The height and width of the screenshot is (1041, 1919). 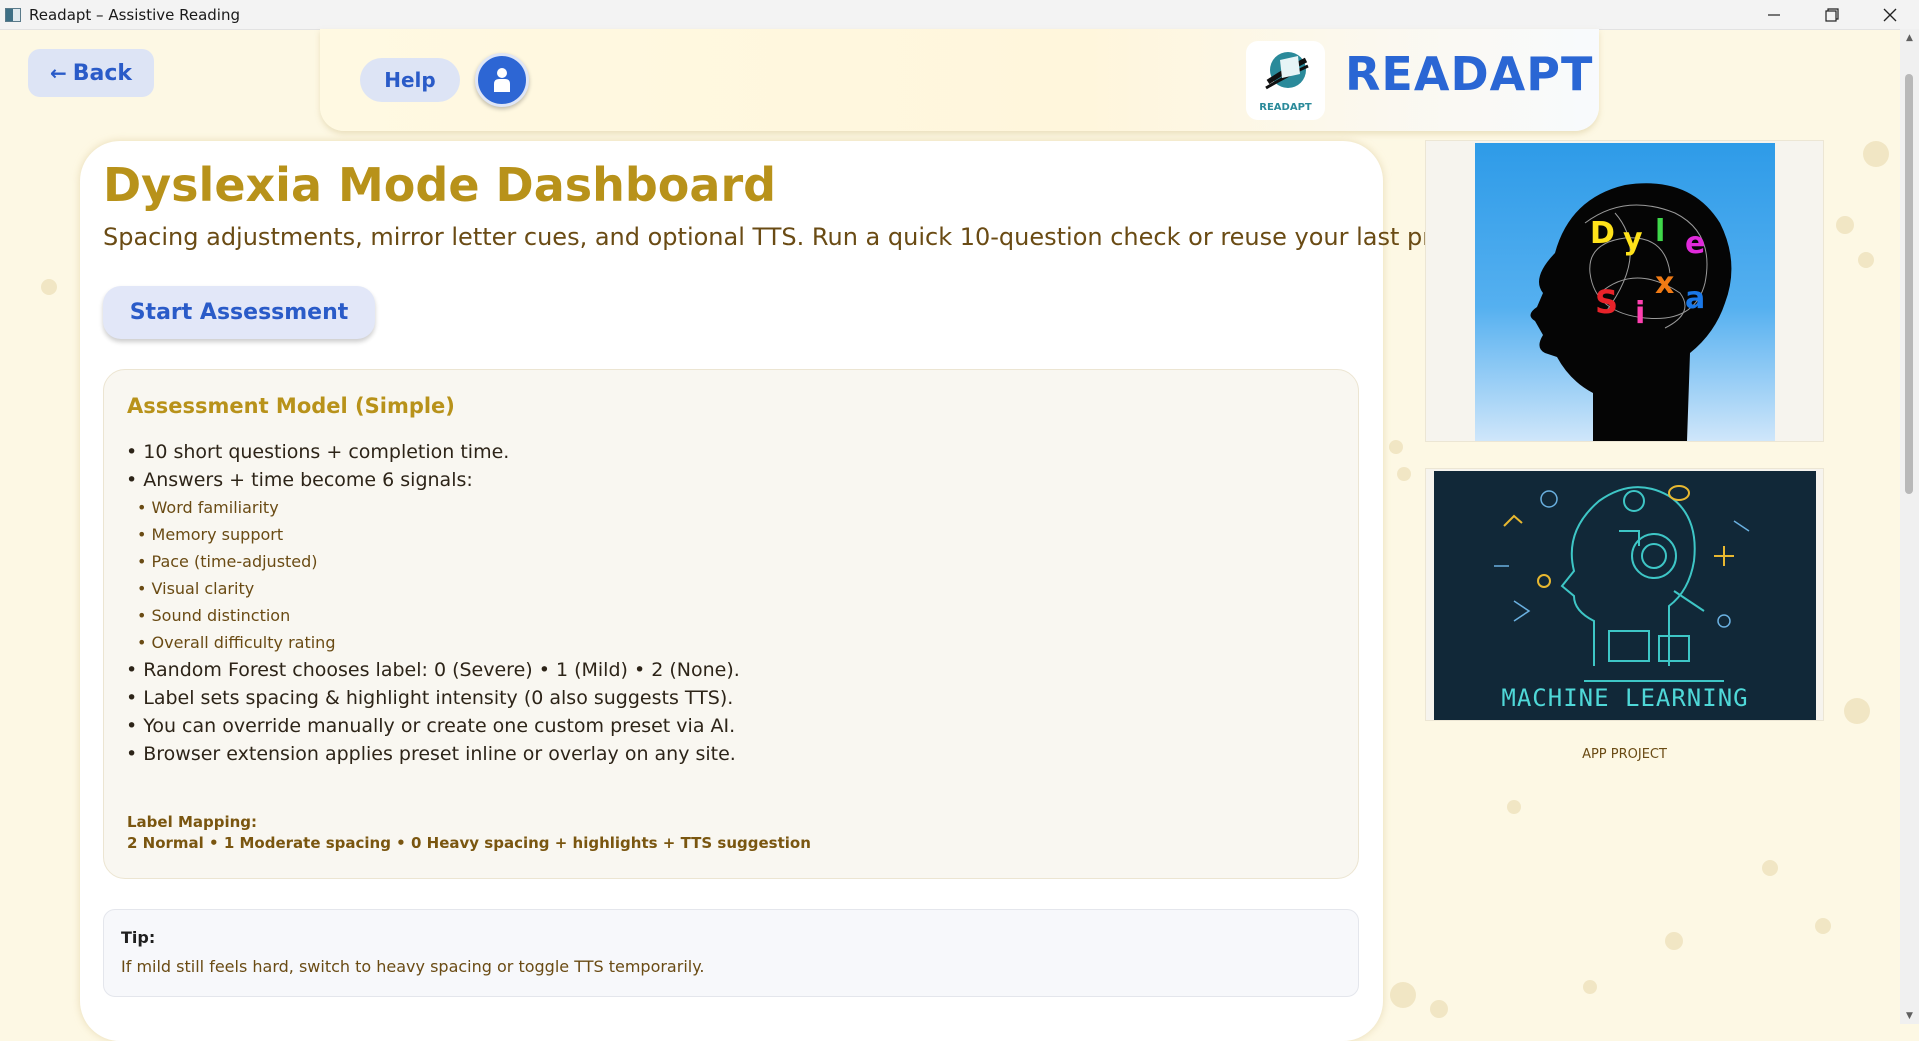 I want to click on app-icon, so click(x=13, y=14).